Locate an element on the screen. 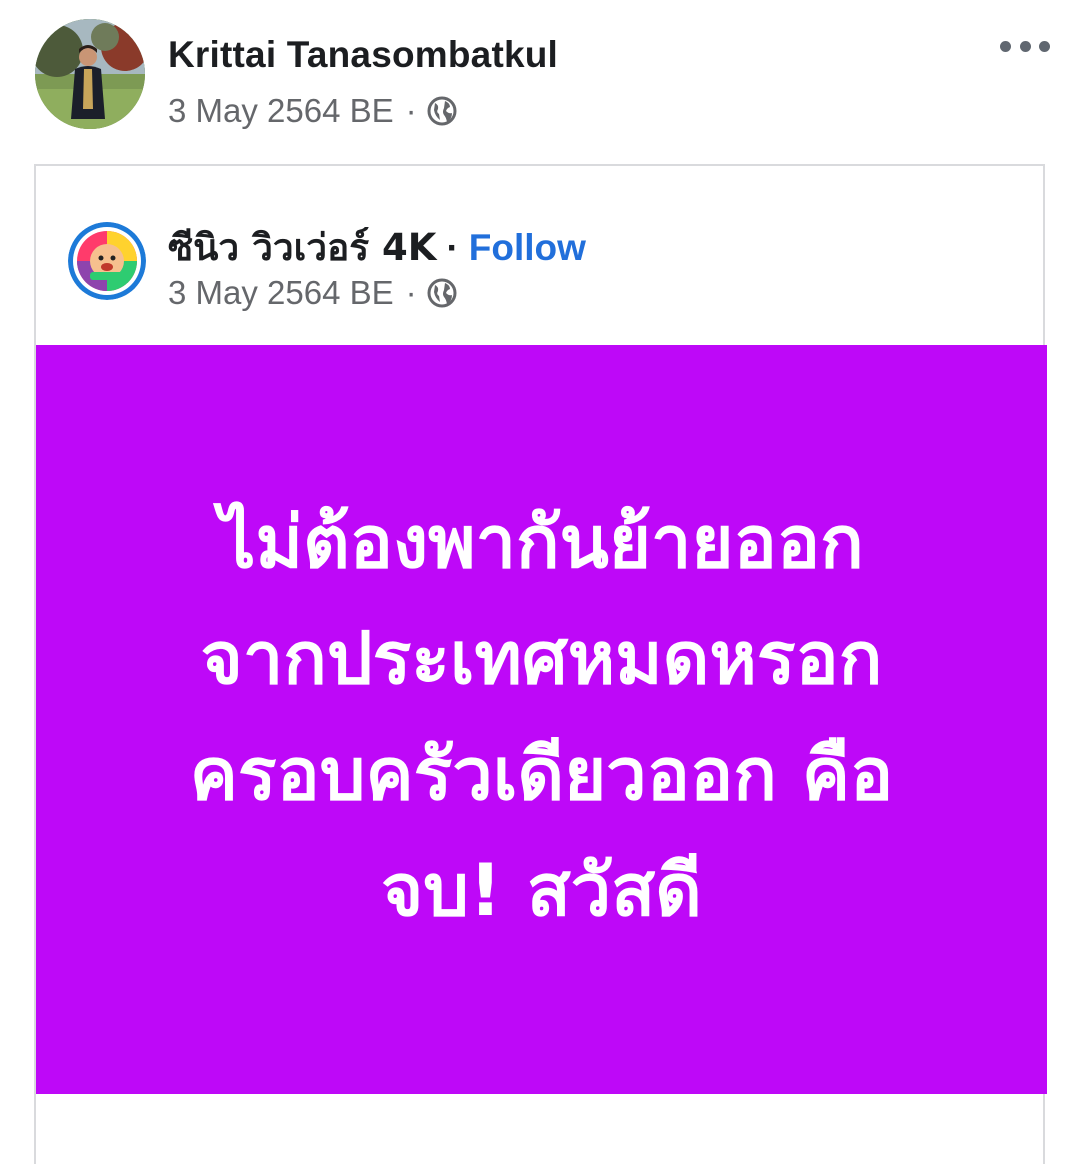  author-photo is located at coordinates (90, 74).